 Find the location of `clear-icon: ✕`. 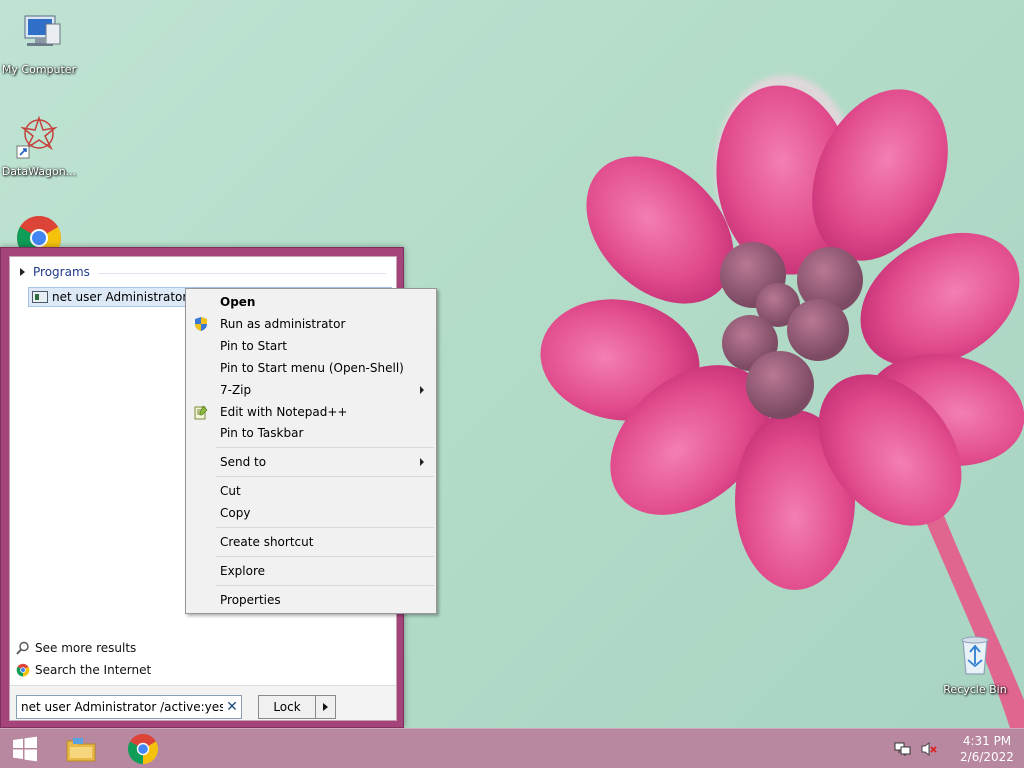

clear-icon: ✕ is located at coordinates (232, 707).